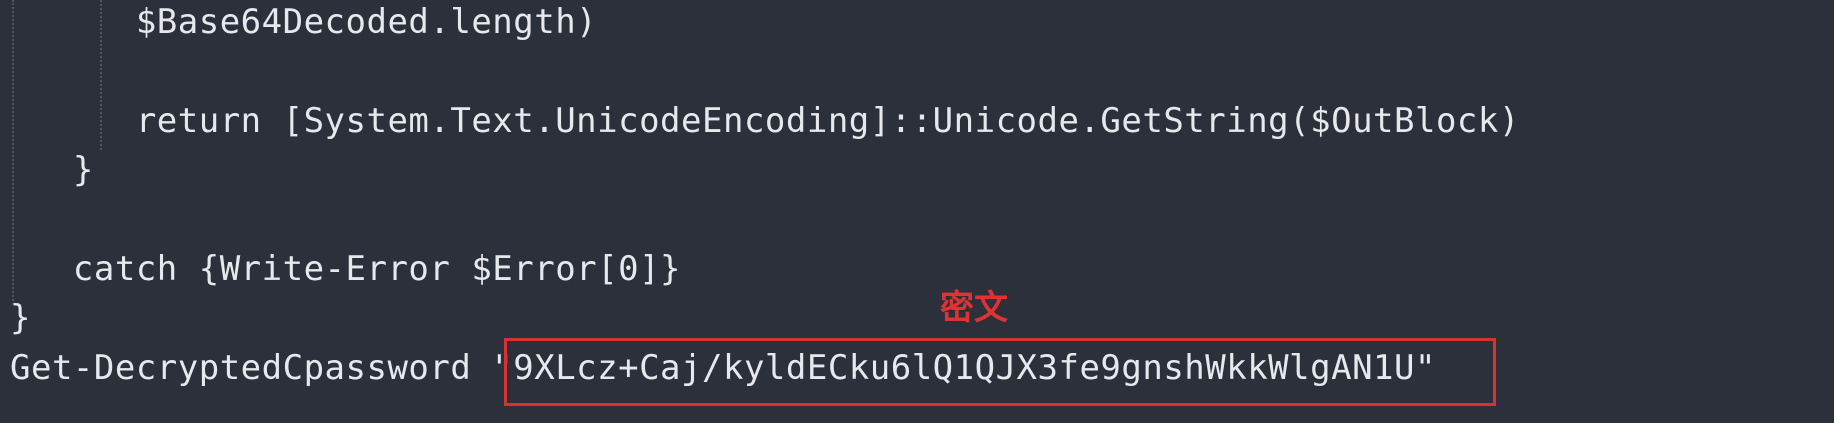  Describe the element at coordinates (974, 308) in the screenshot. I see `ciphertext-annotation-label: 密文` at that location.